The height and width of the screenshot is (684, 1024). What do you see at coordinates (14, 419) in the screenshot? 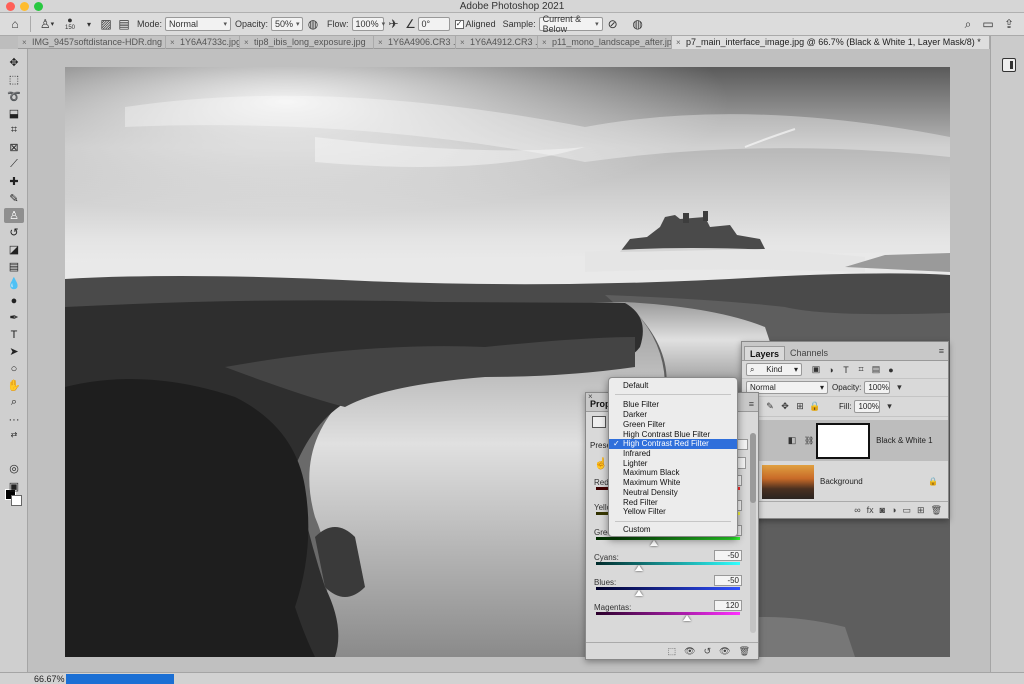
I see `more-tools-icon: ···` at bounding box center [14, 419].